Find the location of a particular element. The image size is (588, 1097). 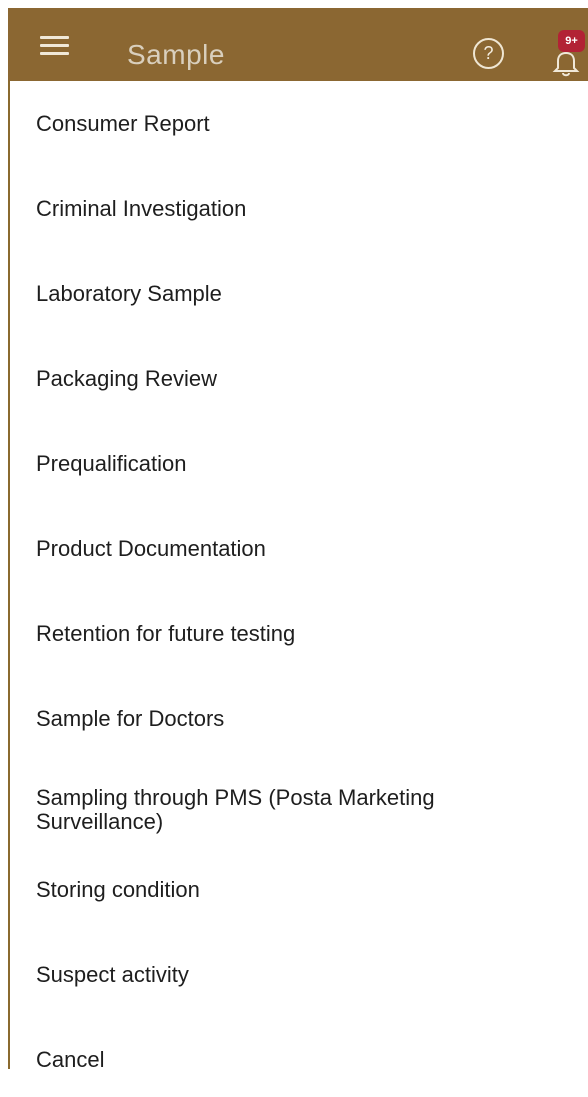

list-item: Suspect activity is located at coordinates (299, 972).